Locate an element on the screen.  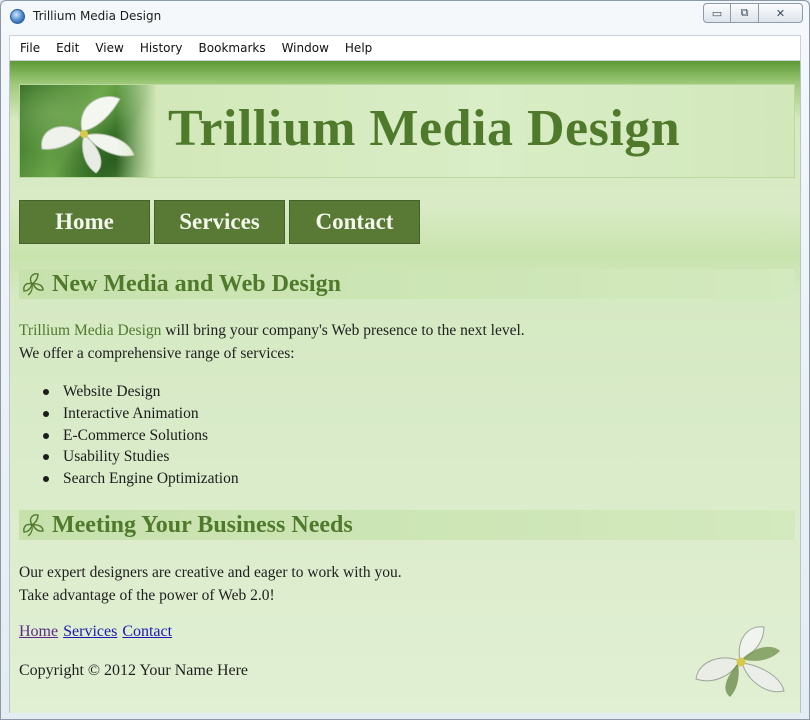
main-nav: Home Services Contact is located at coordinates (219, 222).